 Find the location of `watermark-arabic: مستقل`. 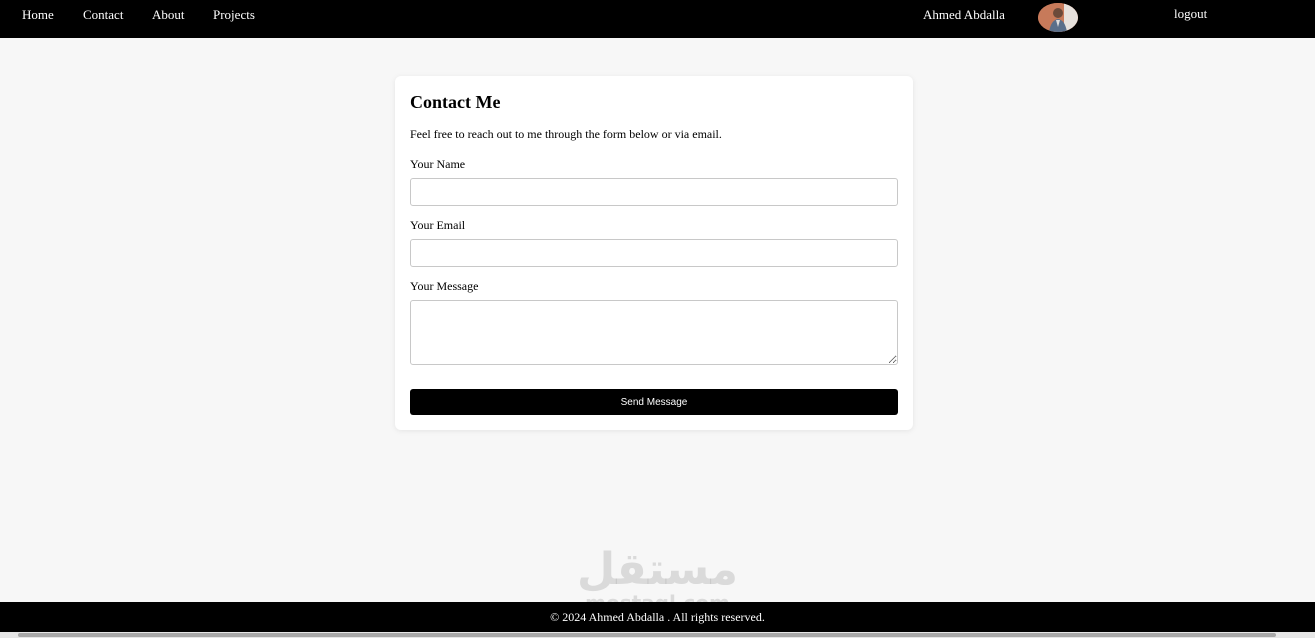

watermark-arabic: مستقل is located at coordinates (657, 569).